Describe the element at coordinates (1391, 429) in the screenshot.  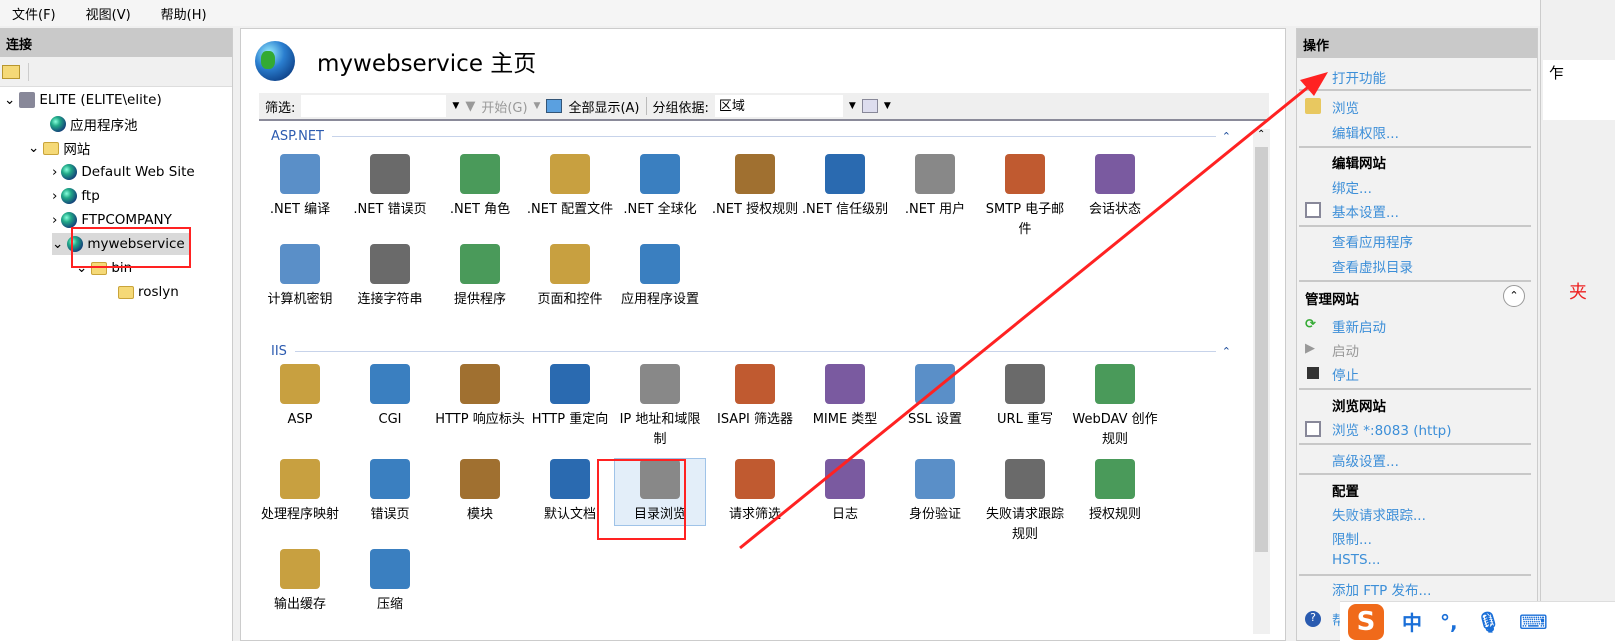
I see `action-browse-8083: 浏览 *:8083 (http)` at that location.